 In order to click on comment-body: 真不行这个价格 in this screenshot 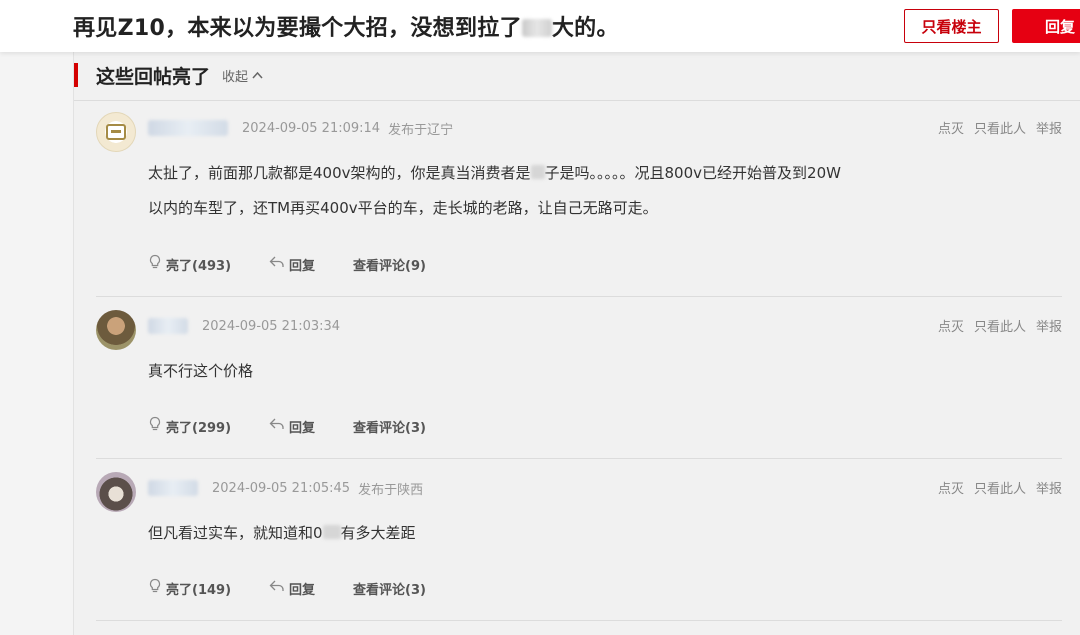, I will do `click(548, 371)`.